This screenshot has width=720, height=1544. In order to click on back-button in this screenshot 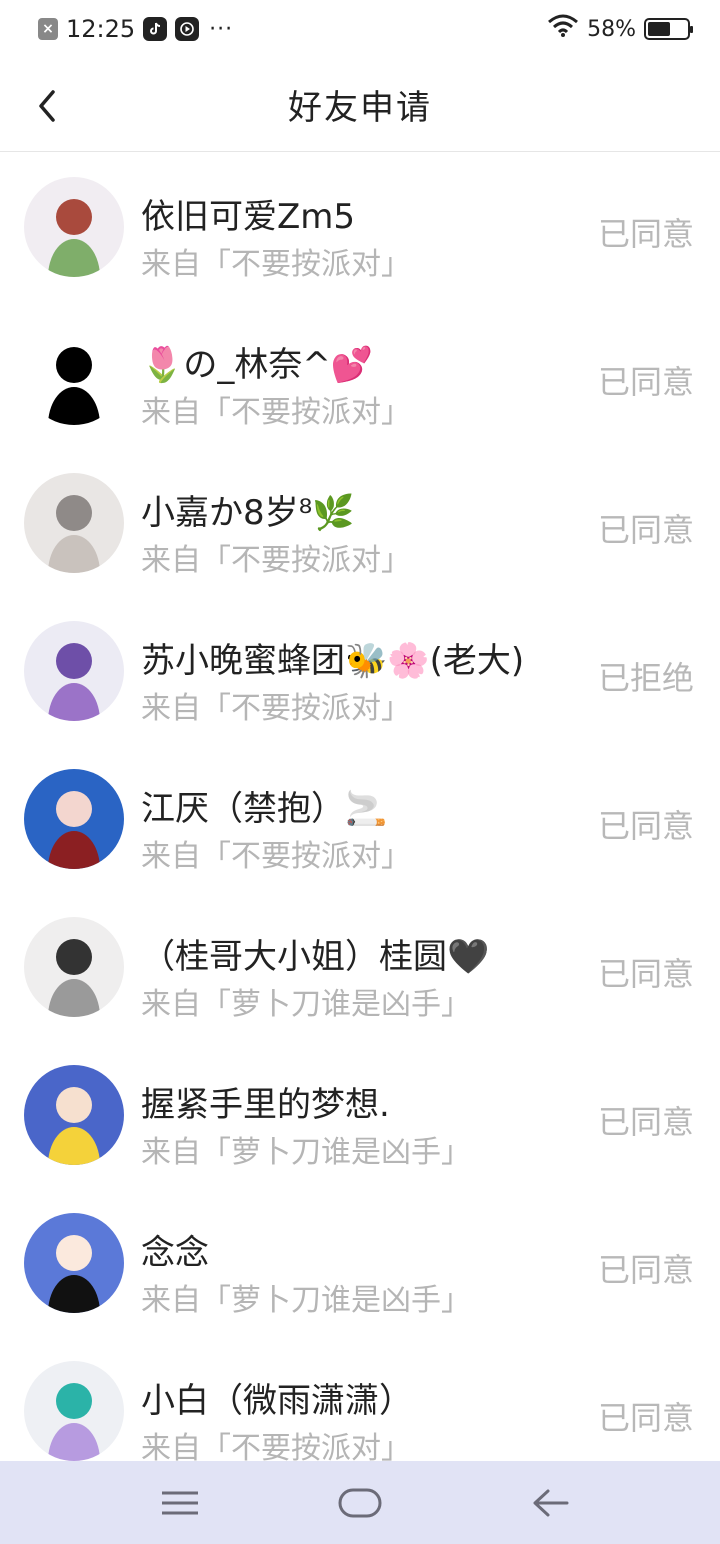, I will do `click(48, 106)`.